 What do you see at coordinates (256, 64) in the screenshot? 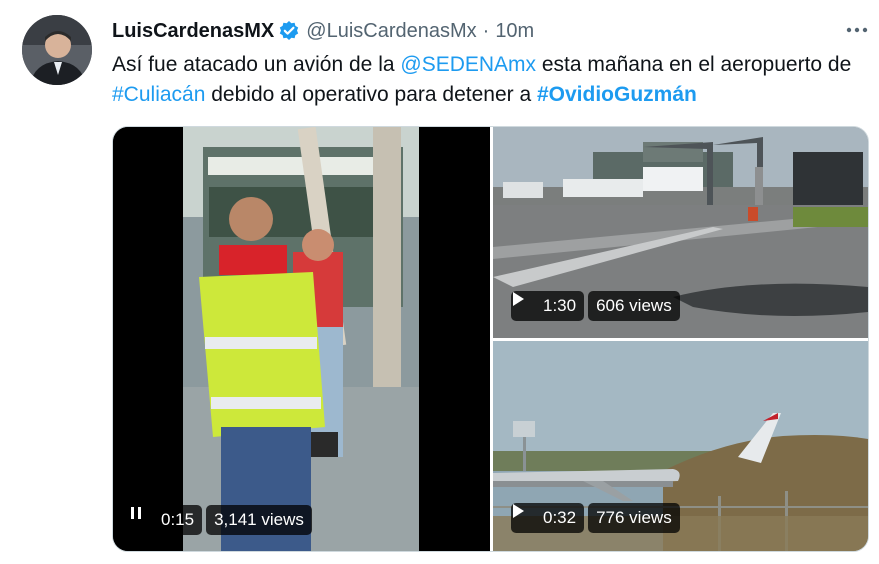
I see `tweet-text-part: Así fue atacado un avión de la` at bounding box center [256, 64].